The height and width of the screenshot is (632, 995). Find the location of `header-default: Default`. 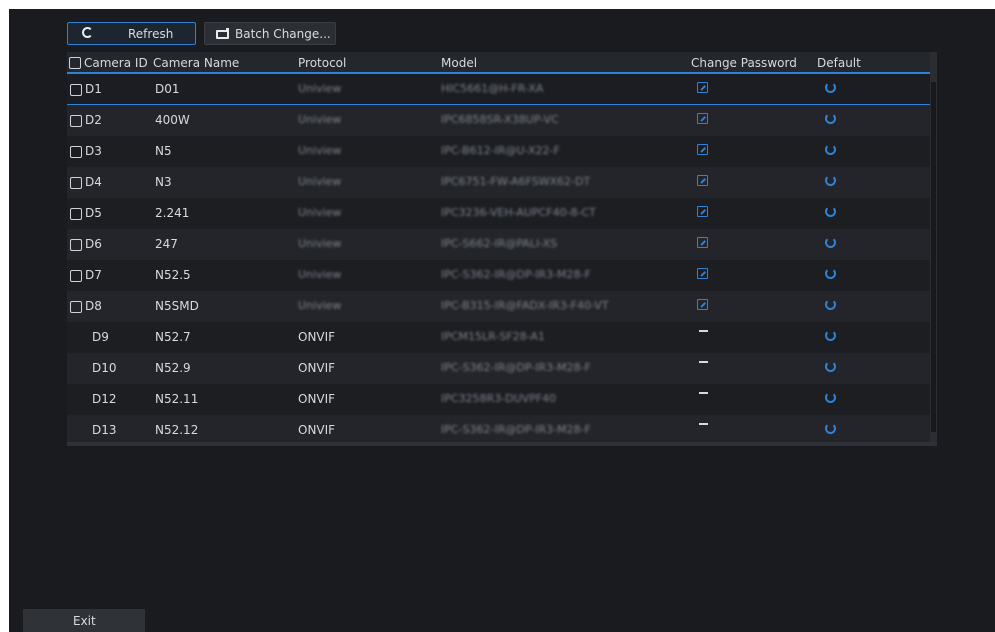

header-default: Default is located at coordinates (839, 63).